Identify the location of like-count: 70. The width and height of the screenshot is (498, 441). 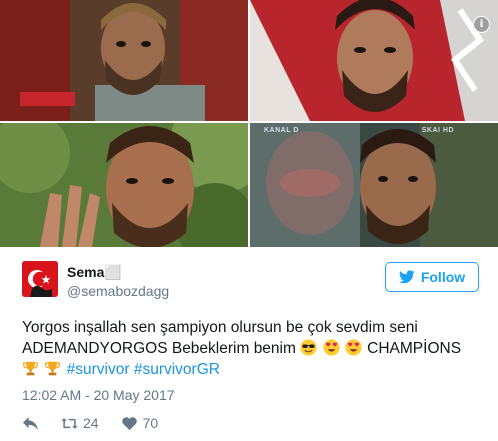
(150, 423).